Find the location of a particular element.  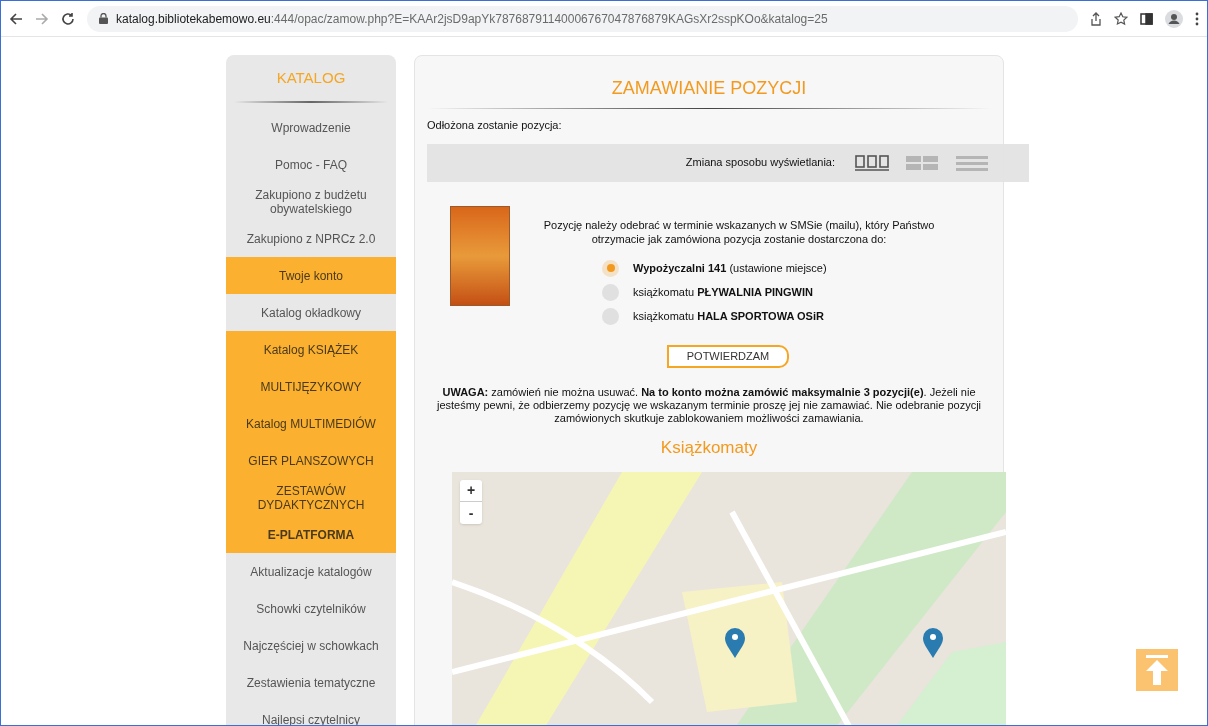

section-heading: Książkomaty is located at coordinates (709, 447).